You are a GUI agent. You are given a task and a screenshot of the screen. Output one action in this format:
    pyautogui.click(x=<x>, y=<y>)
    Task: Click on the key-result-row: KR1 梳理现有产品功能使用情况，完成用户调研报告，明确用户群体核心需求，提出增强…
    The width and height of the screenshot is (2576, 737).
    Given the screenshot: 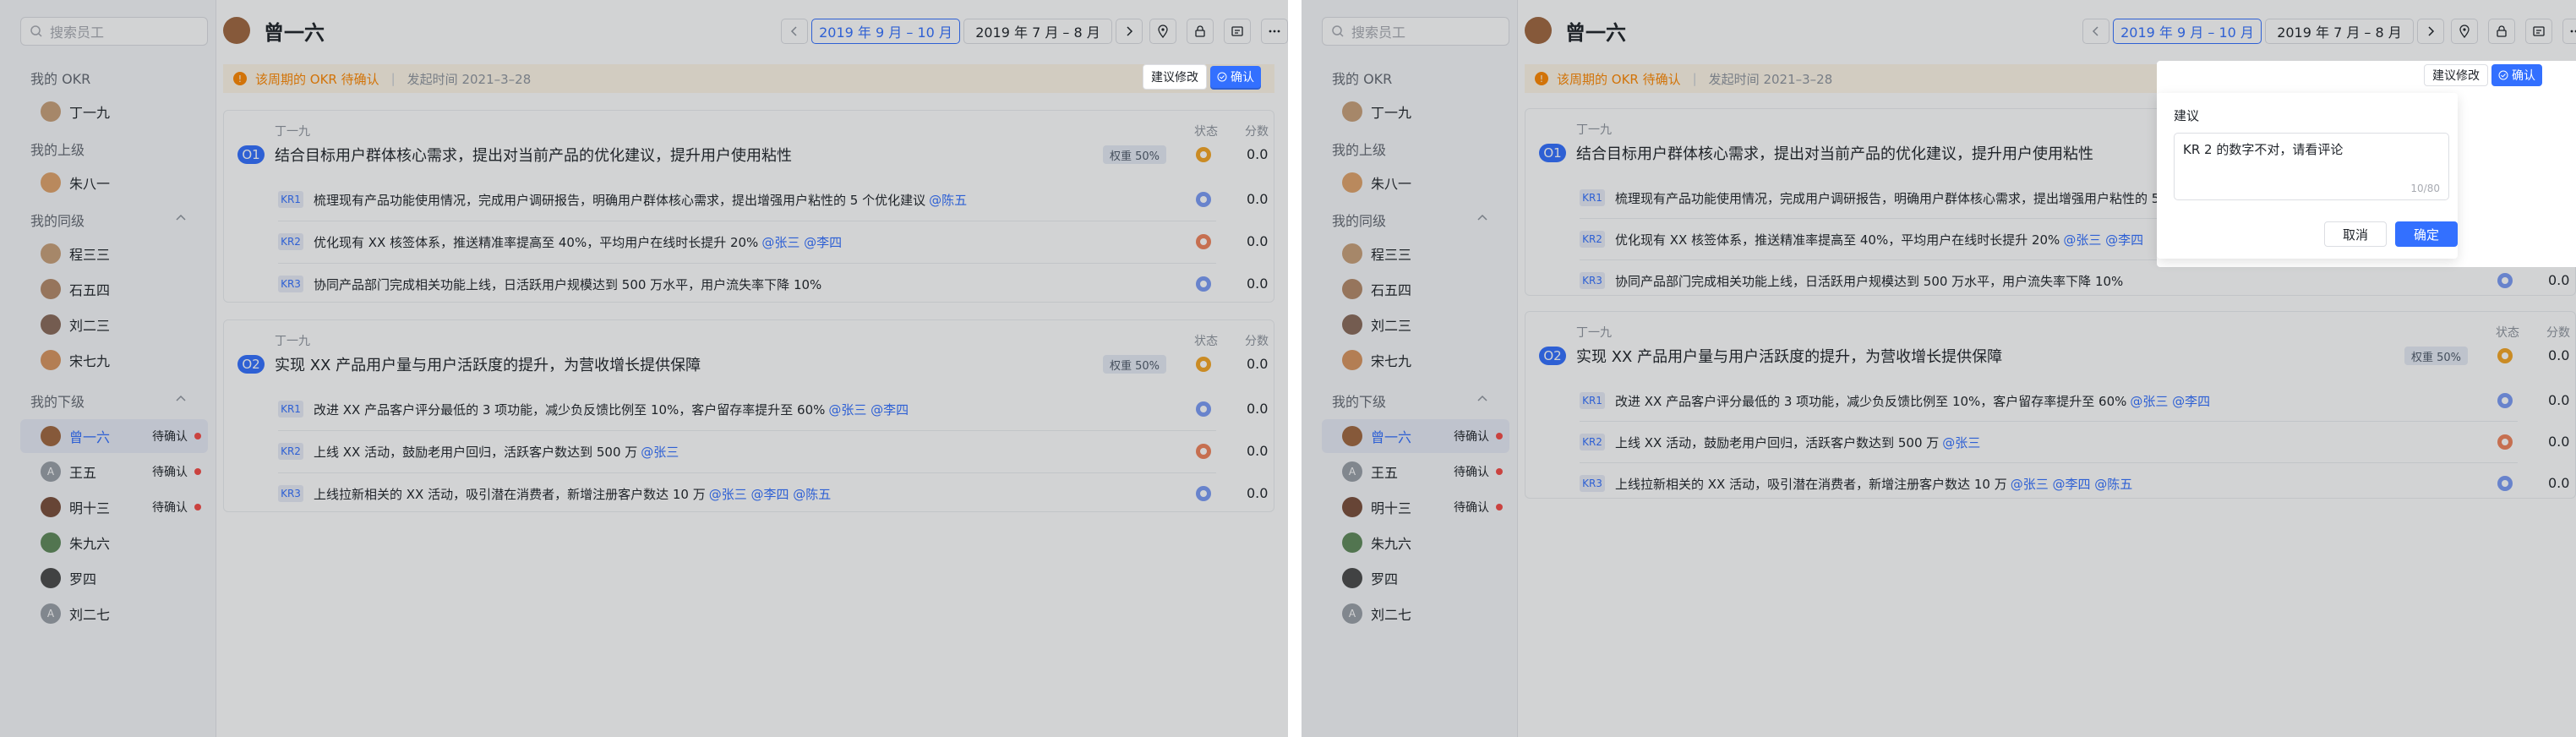 What is the action you would take?
    pyautogui.click(x=622, y=199)
    